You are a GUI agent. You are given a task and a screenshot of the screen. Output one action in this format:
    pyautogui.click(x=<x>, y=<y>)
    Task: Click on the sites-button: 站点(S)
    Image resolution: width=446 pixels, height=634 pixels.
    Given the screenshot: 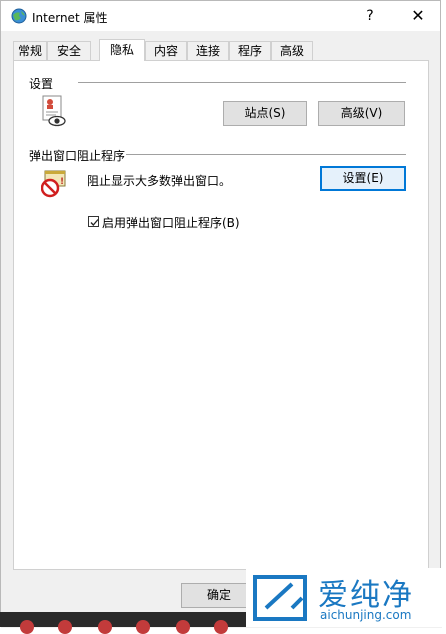 What is the action you would take?
    pyautogui.click(x=265, y=113)
    